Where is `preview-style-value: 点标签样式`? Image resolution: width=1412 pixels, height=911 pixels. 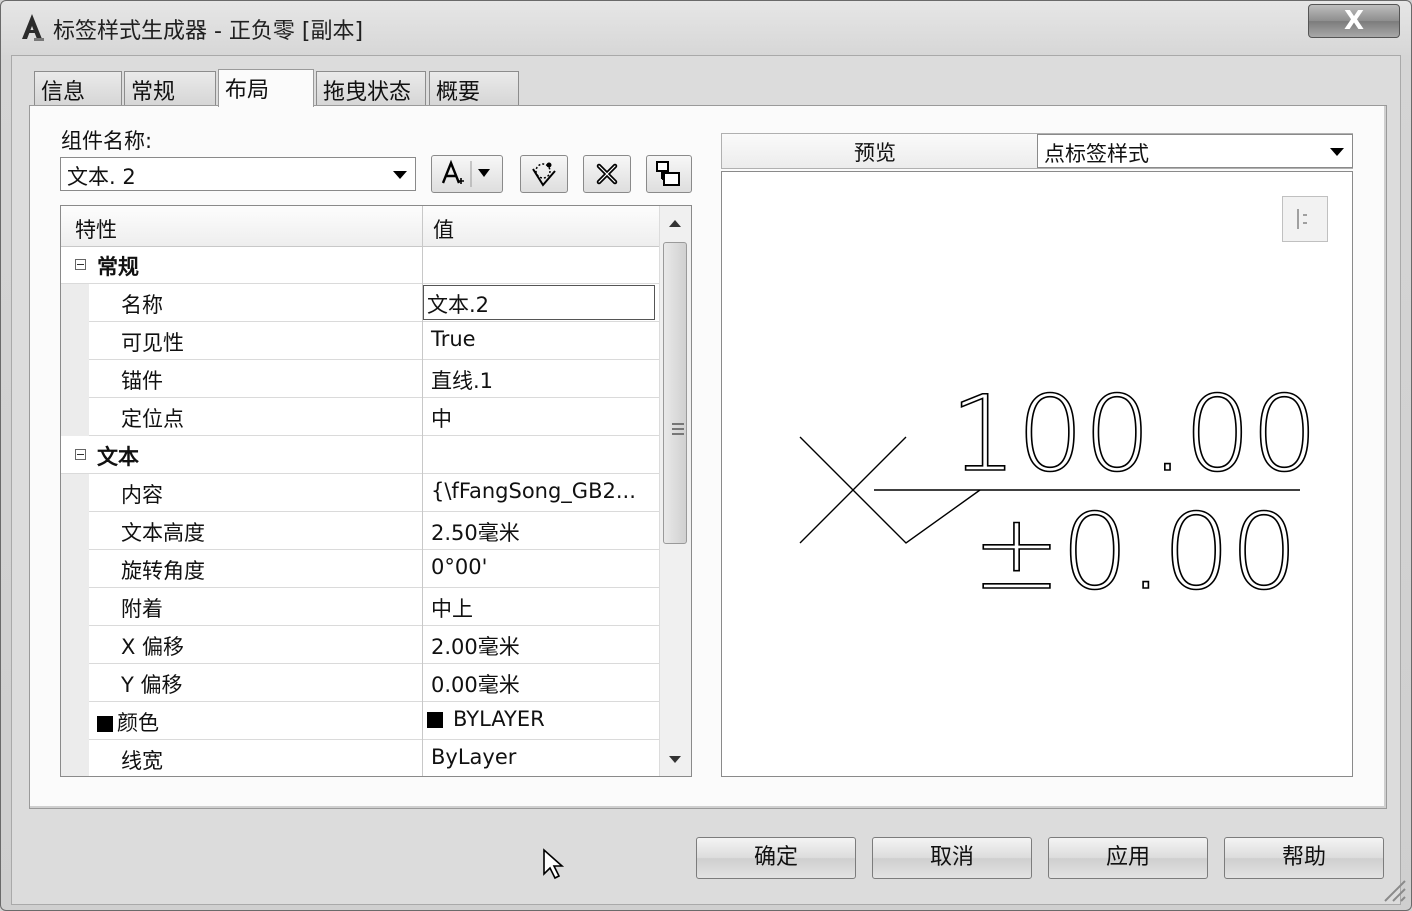 preview-style-value: 点标签样式 is located at coordinates (1096, 154).